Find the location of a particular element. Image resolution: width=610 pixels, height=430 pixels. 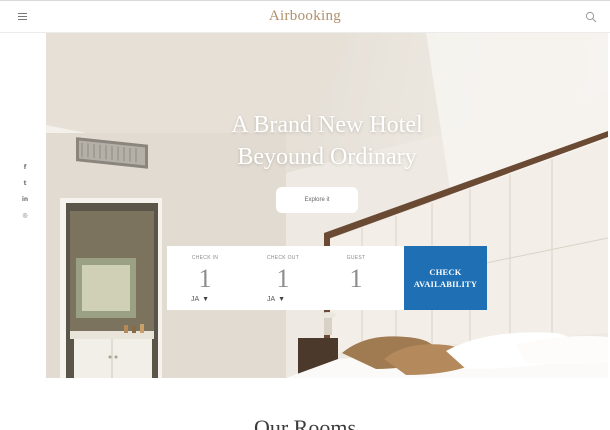

check-out-field: CHECK OUT 1 JA ▼ is located at coordinates (283, 278).